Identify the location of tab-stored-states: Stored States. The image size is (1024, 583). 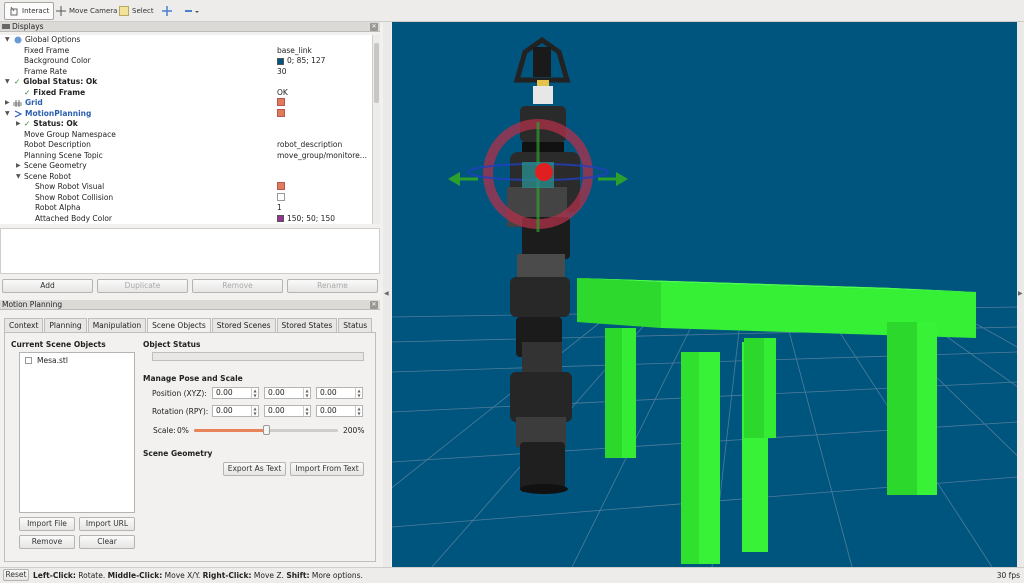
(307, 325).